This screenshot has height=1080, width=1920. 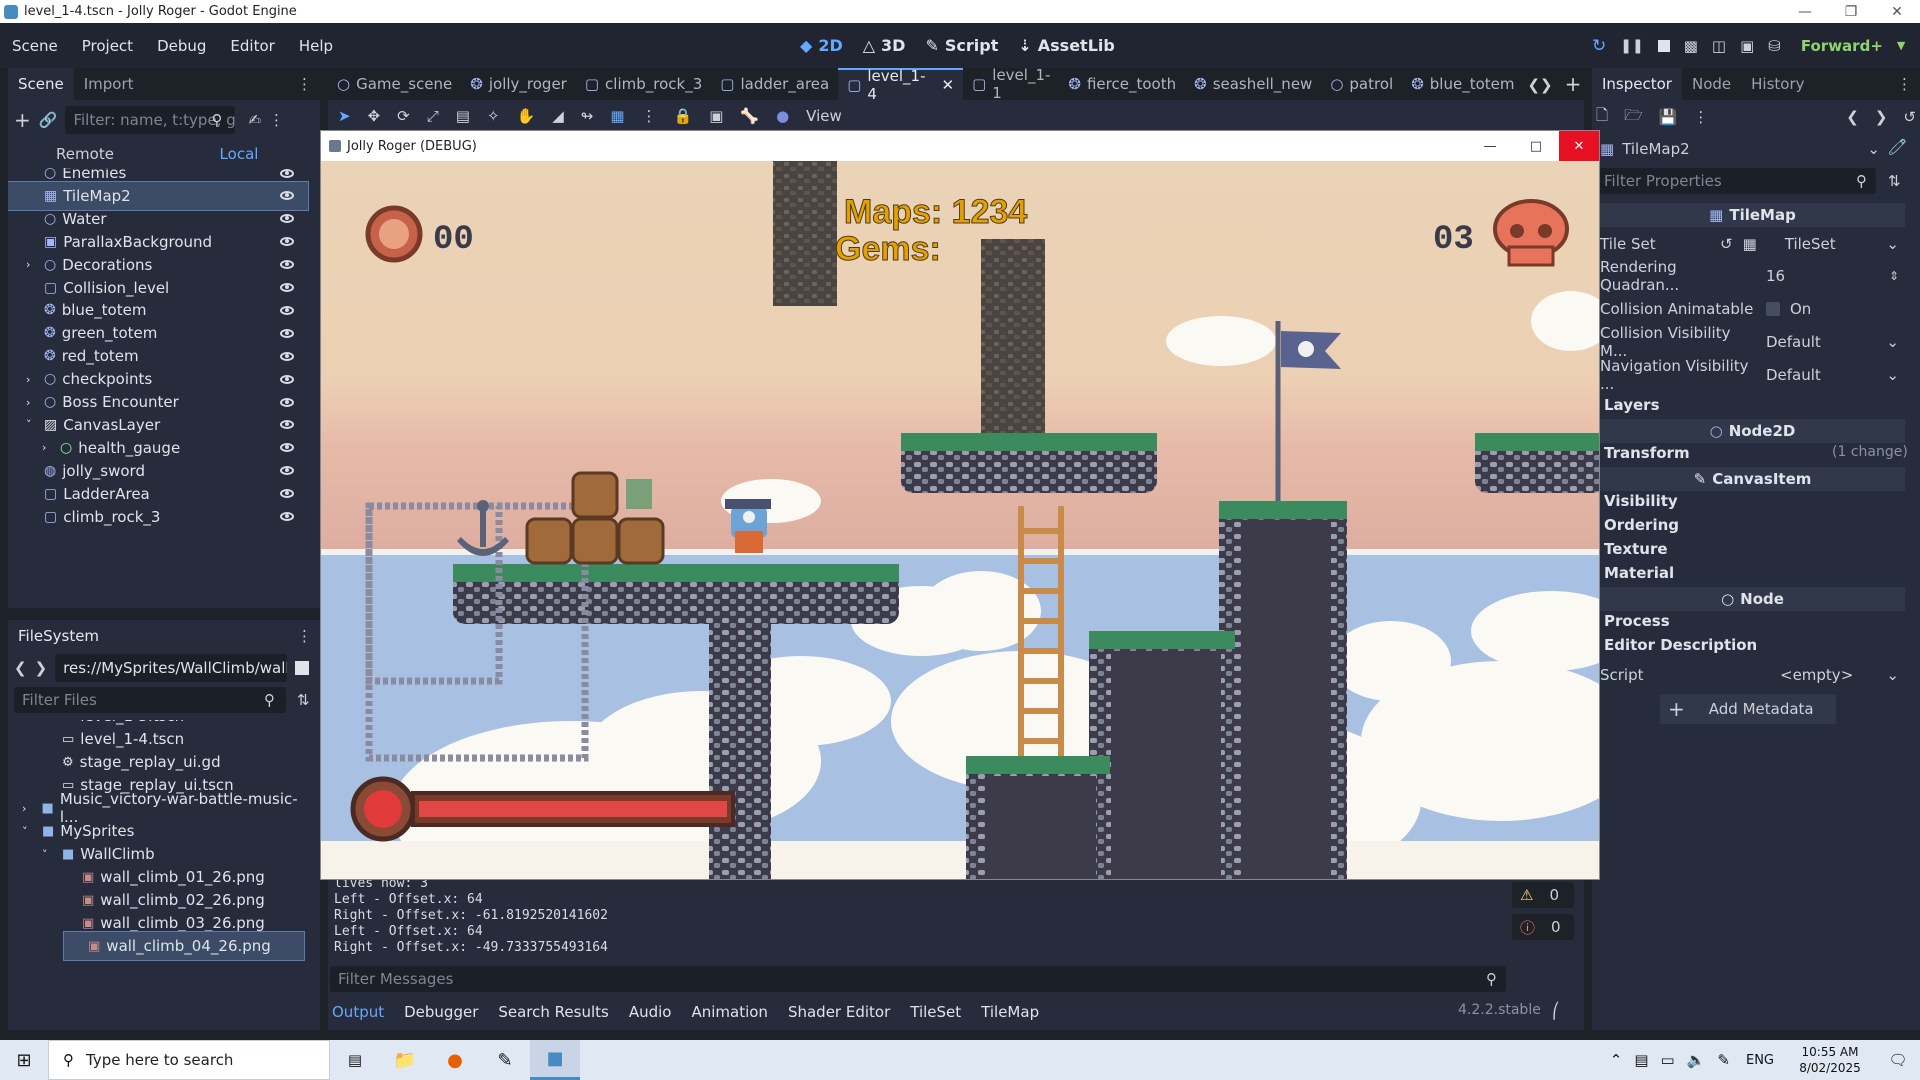 I want to click on editor-tab-ladder-area: ▢ ladder_area, so click(x=774, y=84).